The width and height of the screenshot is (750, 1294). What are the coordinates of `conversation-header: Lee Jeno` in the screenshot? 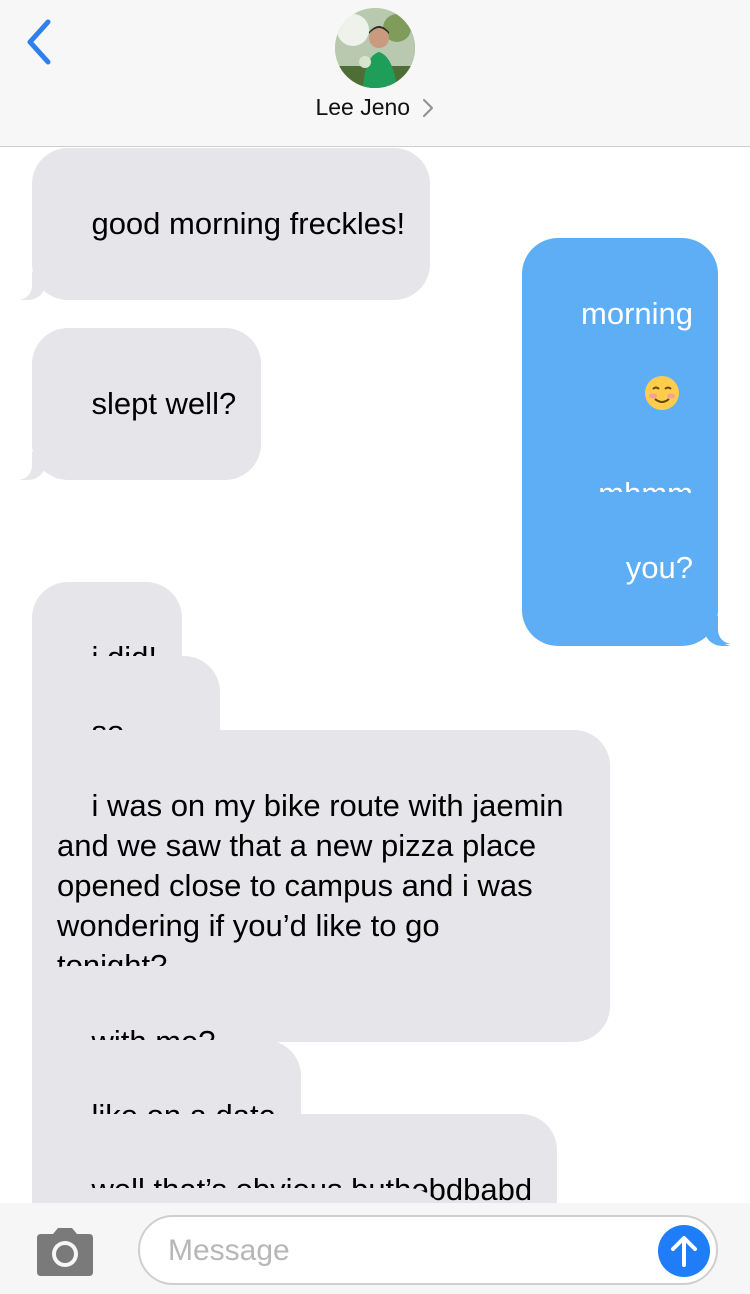 It's located at (375, 73).